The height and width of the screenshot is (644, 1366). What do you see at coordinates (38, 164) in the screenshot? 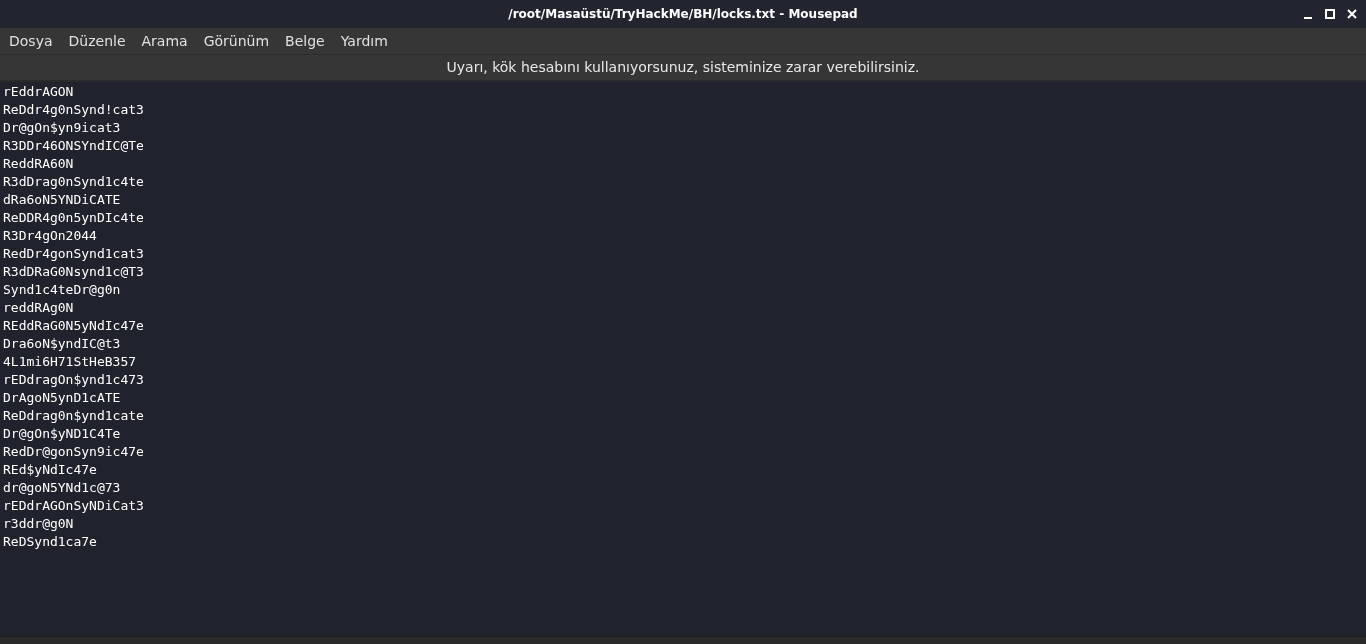
I see `text-line: ReddRA60N` at bounding box center [38, 164].